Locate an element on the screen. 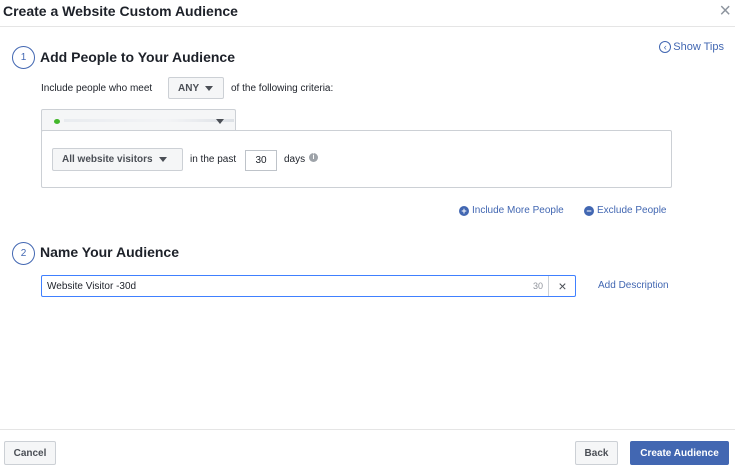 The image size is (735, 471). create-audience-button: Create Audience is located at coordinates (679, 453).